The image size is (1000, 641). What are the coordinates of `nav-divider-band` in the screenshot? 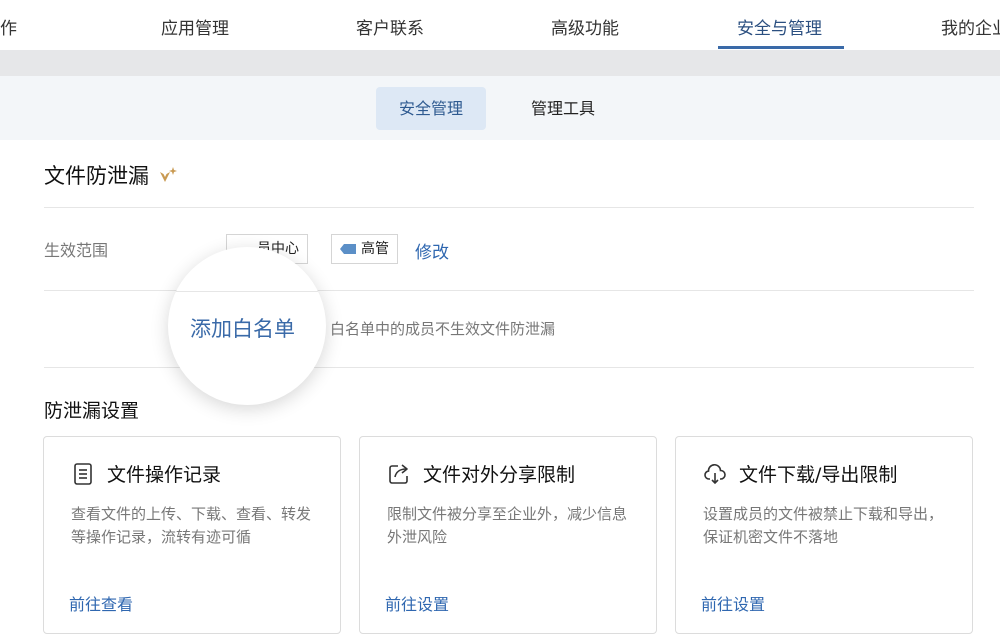 It's located at (500, 63).